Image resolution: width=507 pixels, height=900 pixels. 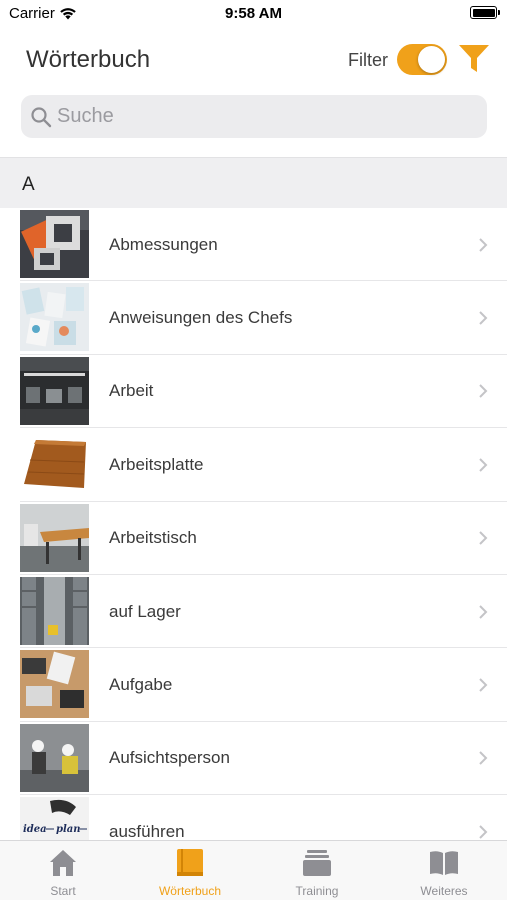 I want to click on list-item: Arbeitstisch, so click(x=253, y=538).